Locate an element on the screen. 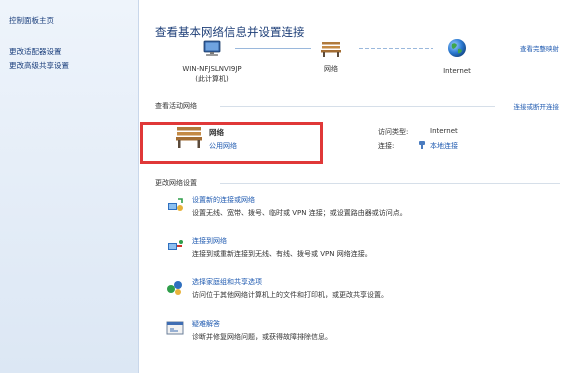 The width and height of the screenshot is (569, 373). task-description: 诊断并修复网络问题，或获得故障排除信息。 is located at coordinates (262, 337).